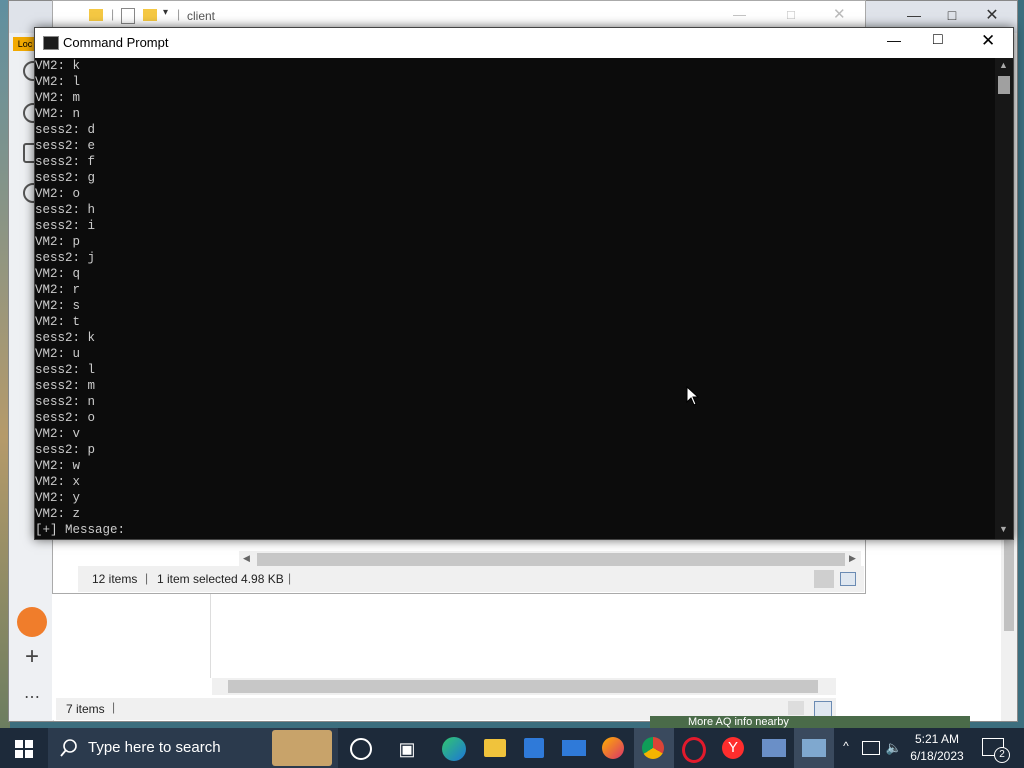 The width and height of the screenshot is (1024, 768). What do you see at coordinates (58, 114) in the screenshot?
I see `cmd-output-line: VM2: n` at bounding box center [58, 114].